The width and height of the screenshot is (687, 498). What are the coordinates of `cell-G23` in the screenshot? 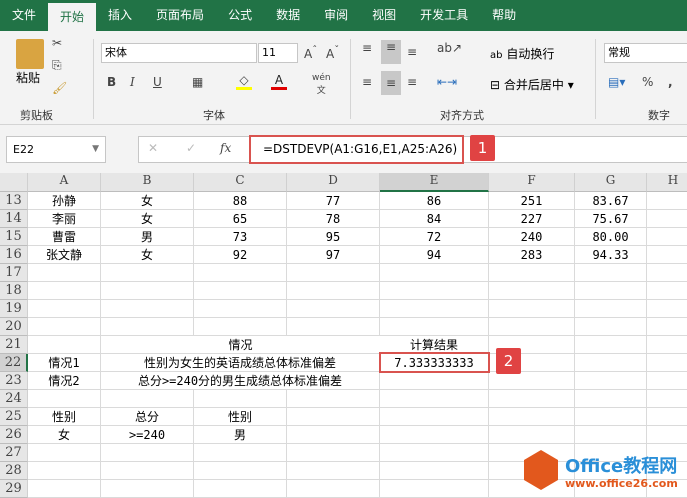 It's located at (611, 381).